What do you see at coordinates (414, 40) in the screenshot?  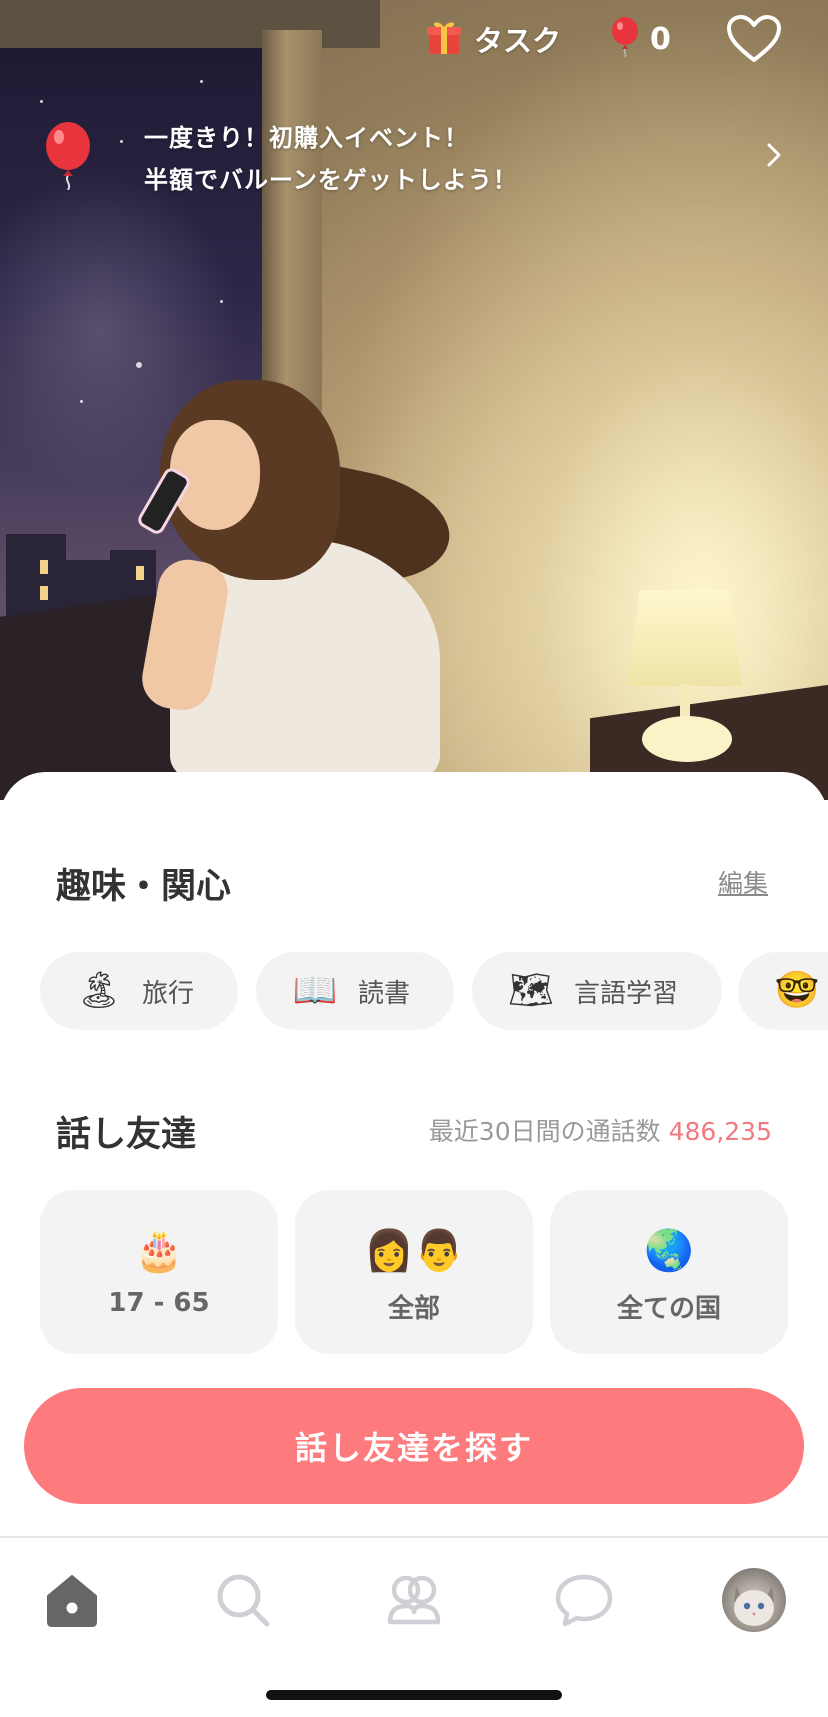 I see `top-bar: タスク 0` at bounding box center [414, 40].